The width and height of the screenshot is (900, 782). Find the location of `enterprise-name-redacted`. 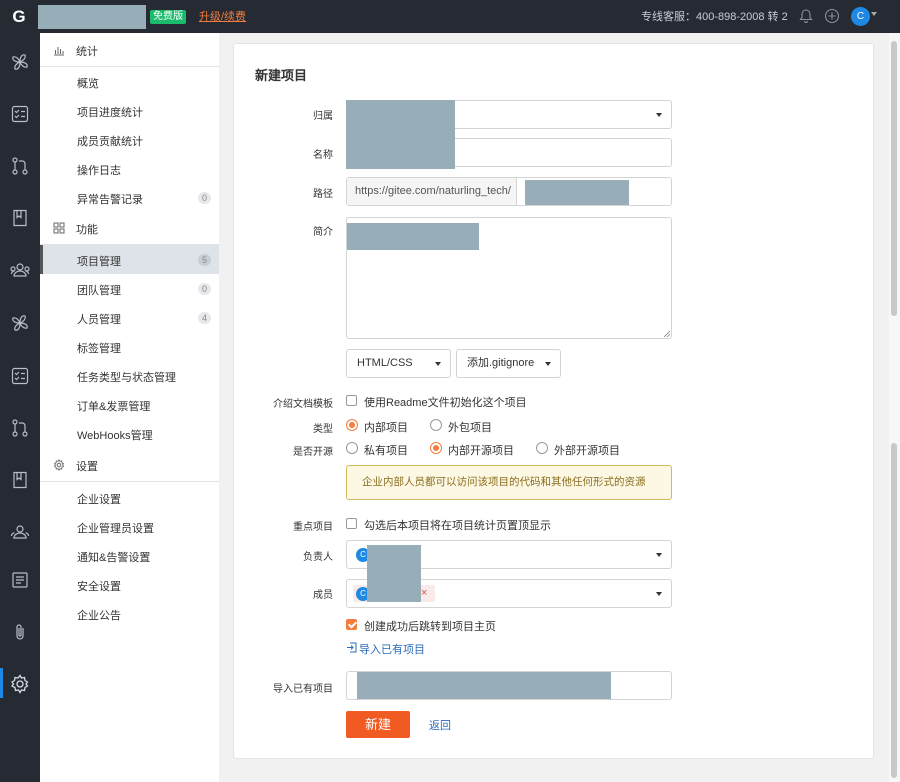

enterprise-name-redacted is located at coordinates (92, 17).